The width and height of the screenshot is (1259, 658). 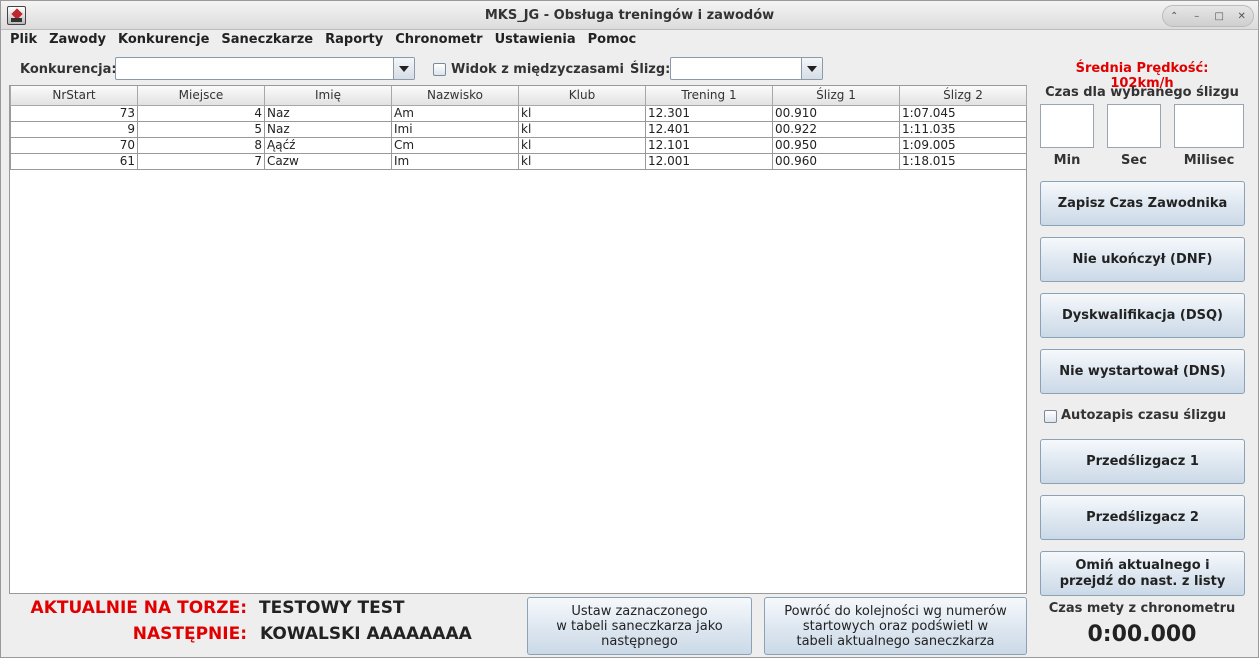 I want to click on table-cell: Am, so click(x=455, y=113).